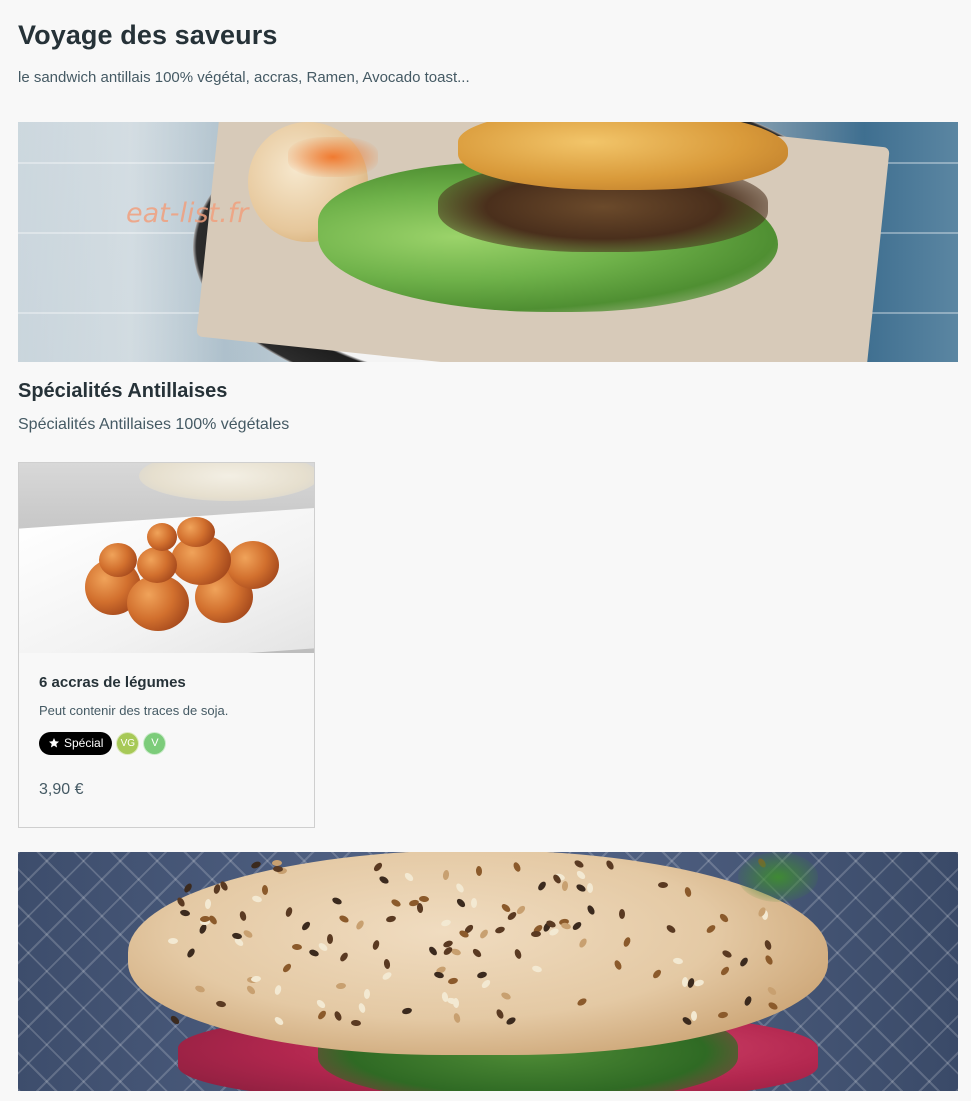 The width and height of the screenshot is (971, 1101). What do you see at coordinates (166, 558) in the screenshot?
I see `product-photo` at bounding box center [166, 558].